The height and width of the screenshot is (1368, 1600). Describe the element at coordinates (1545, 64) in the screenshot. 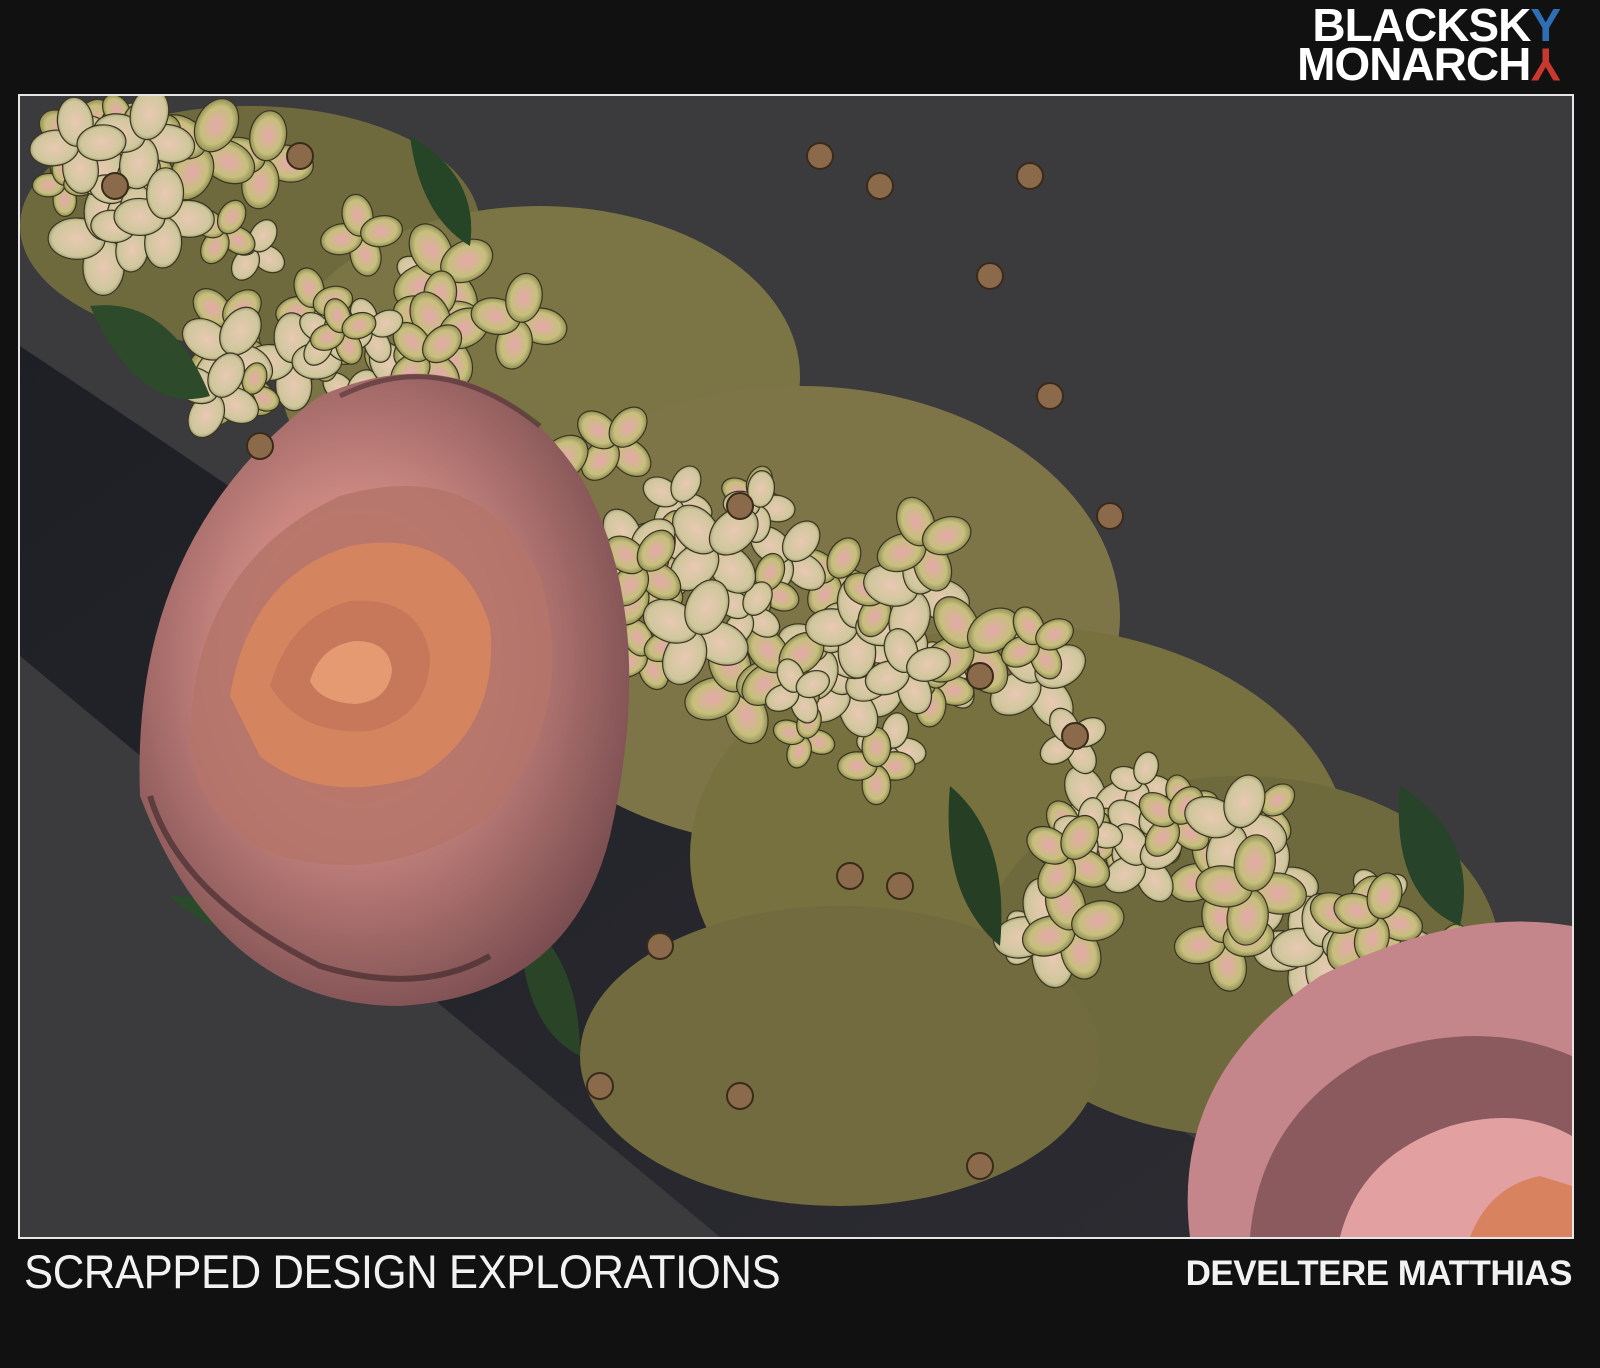

I see `logo-accent-red: Y` at that location.